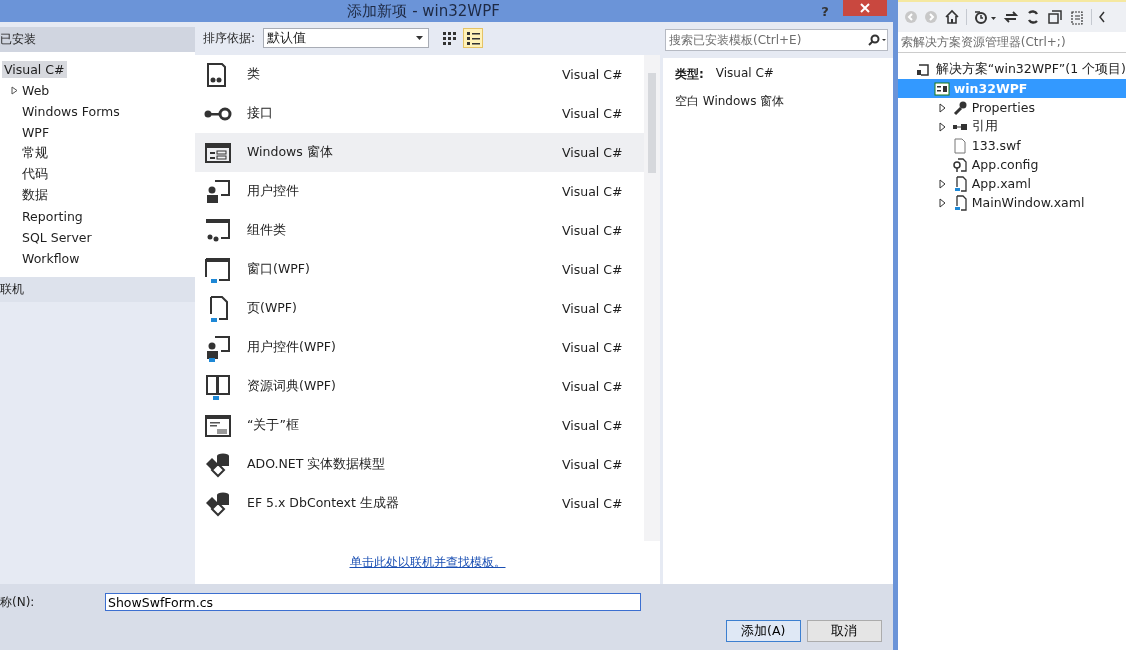 This screenshot has height=650, width=1126. I want to click on category-item: 常规, so click(35, 153).